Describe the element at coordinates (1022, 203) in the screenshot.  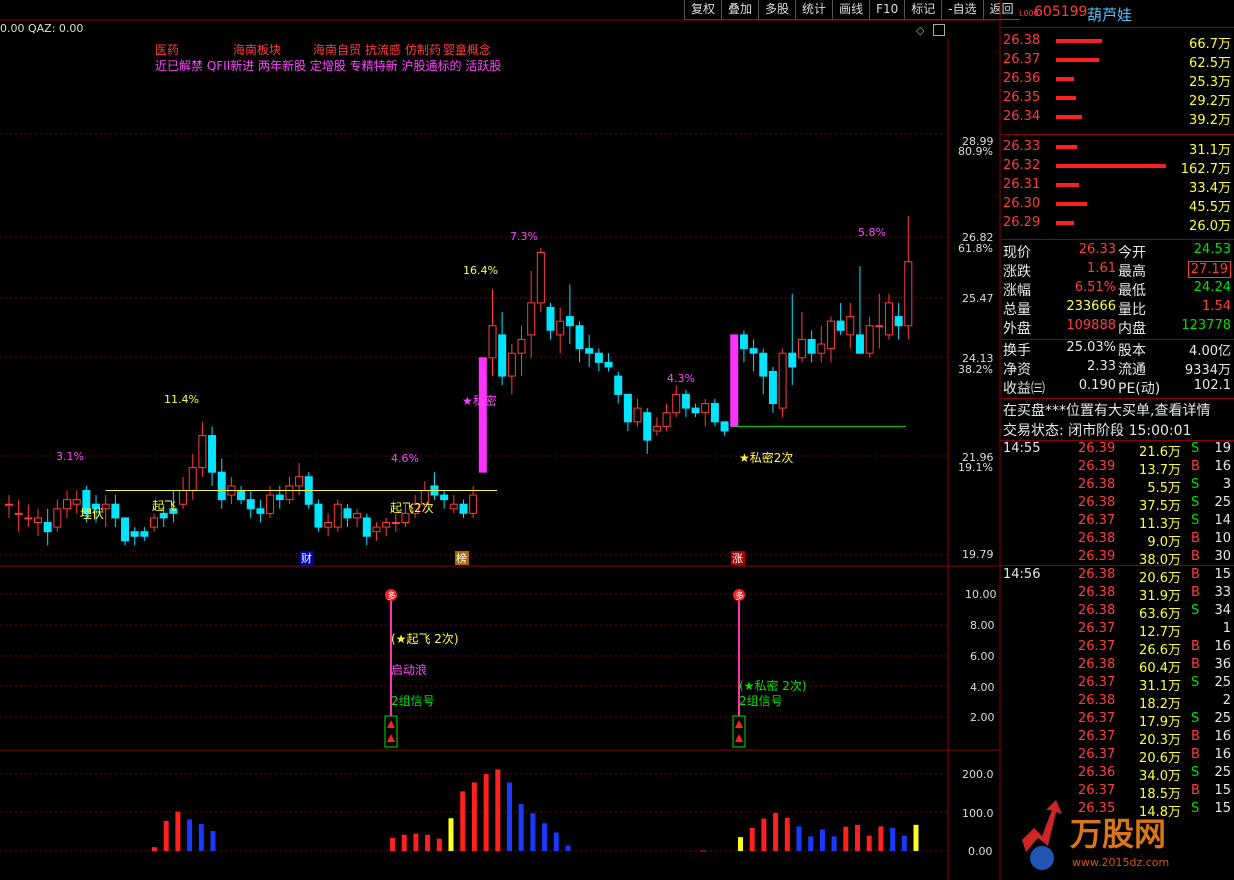
I see `order-price: 26.30` at that location.